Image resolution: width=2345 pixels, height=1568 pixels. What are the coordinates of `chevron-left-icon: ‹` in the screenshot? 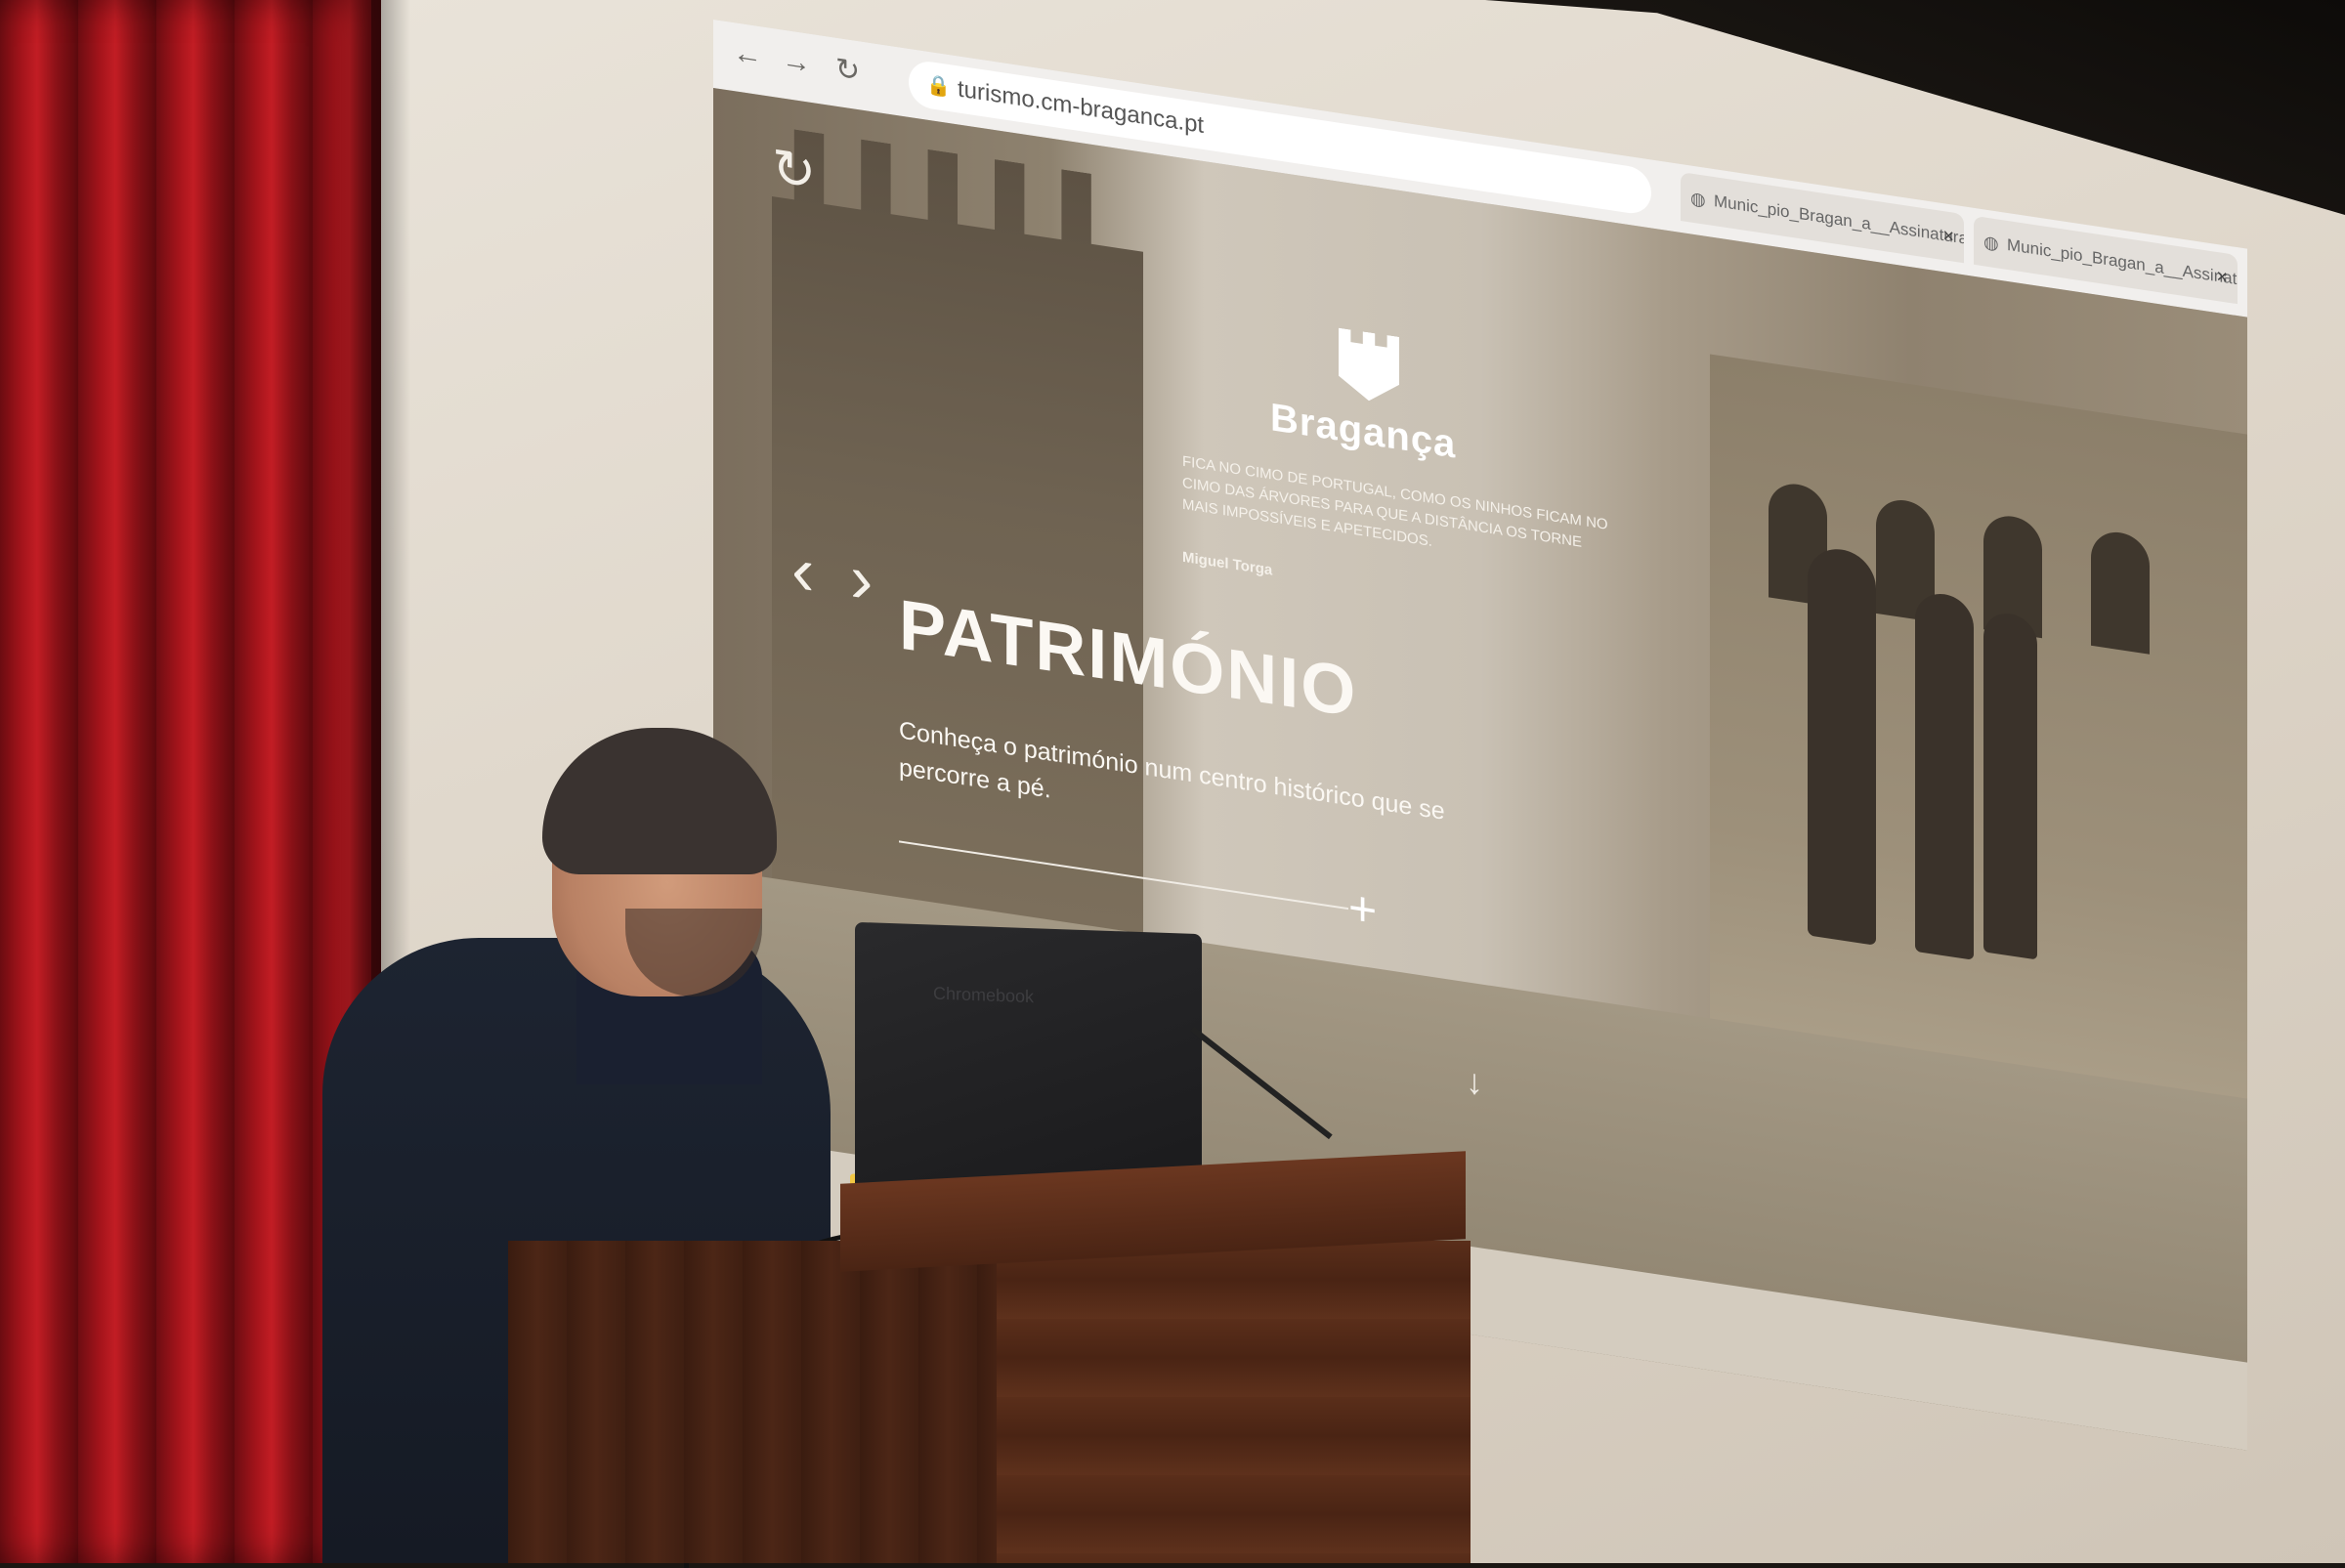 It's located at (802, 570).